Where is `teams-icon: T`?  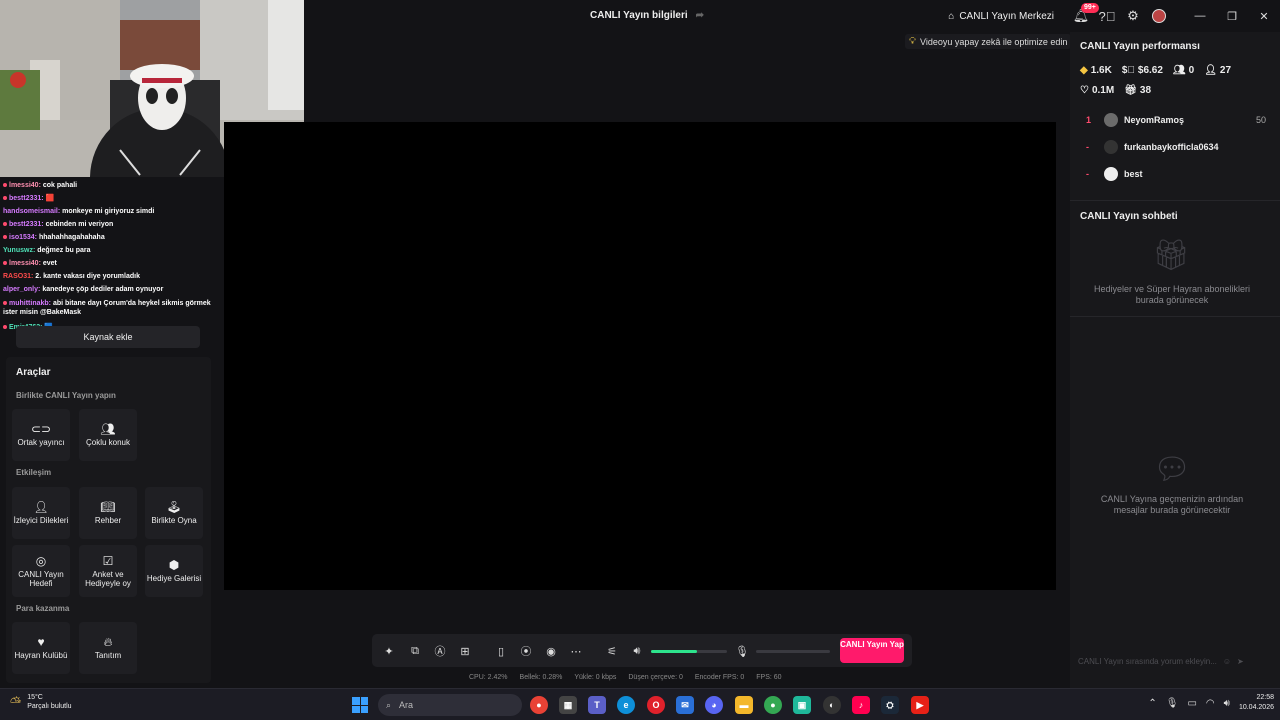 teams-icon: T is located at coordinates (597, 705).